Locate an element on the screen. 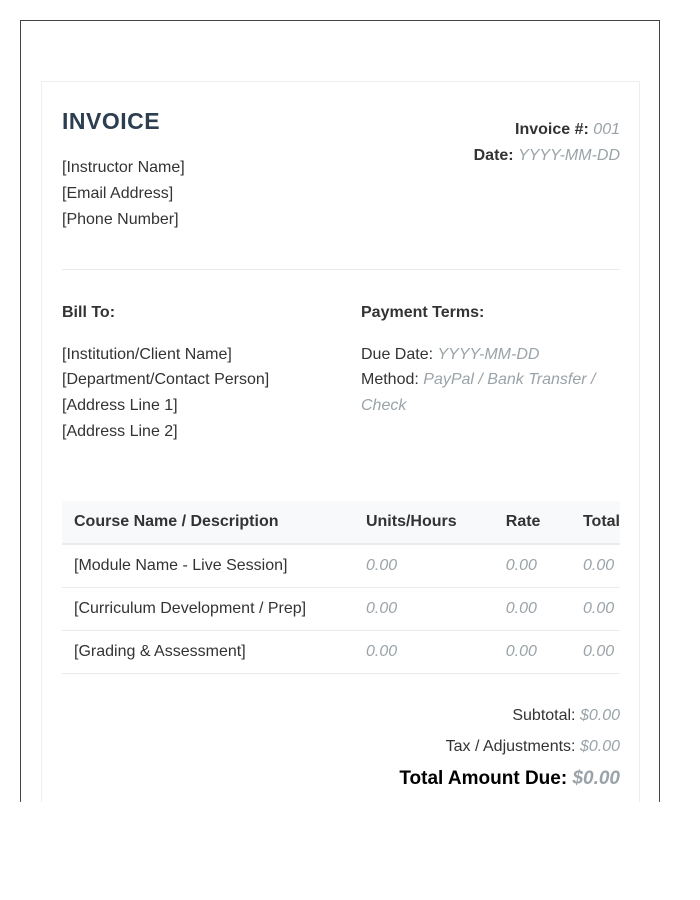 Image resolution: width=700 pixels, height=900 pixels. tax-value: $0.00 is located at coordinates (599, 746).